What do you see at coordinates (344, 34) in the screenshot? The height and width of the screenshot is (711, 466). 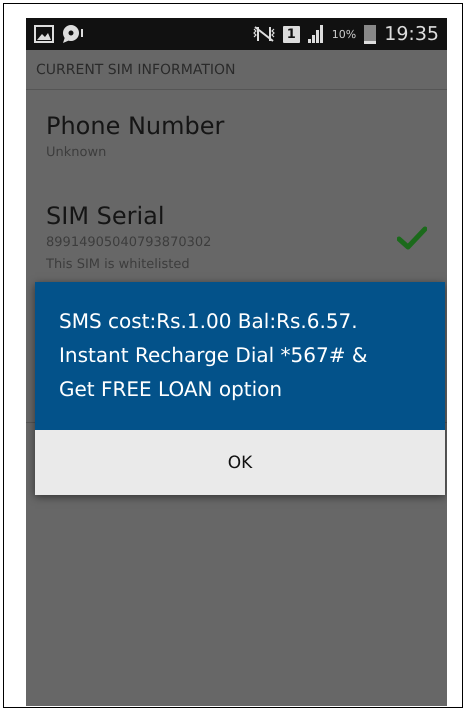 I see `battery-percent: 10%` at bounding box center [344, 34].